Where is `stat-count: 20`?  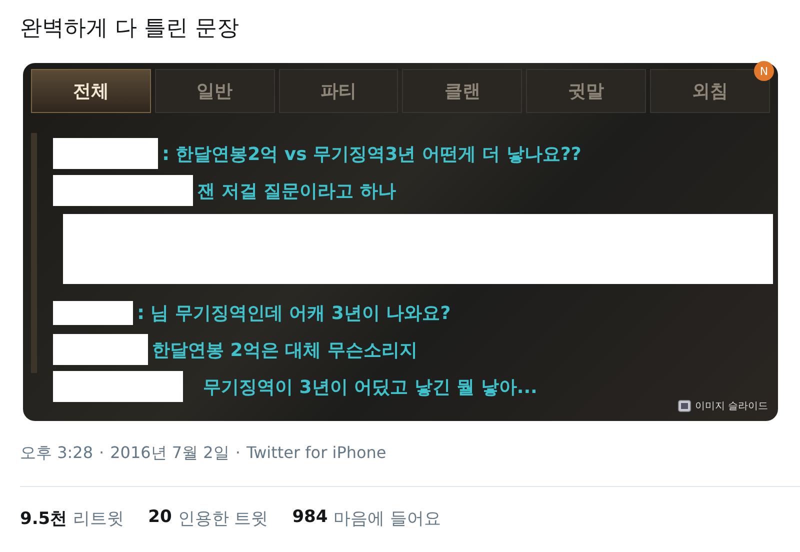
stat-count: 20 is located at coordinates (160, 518).